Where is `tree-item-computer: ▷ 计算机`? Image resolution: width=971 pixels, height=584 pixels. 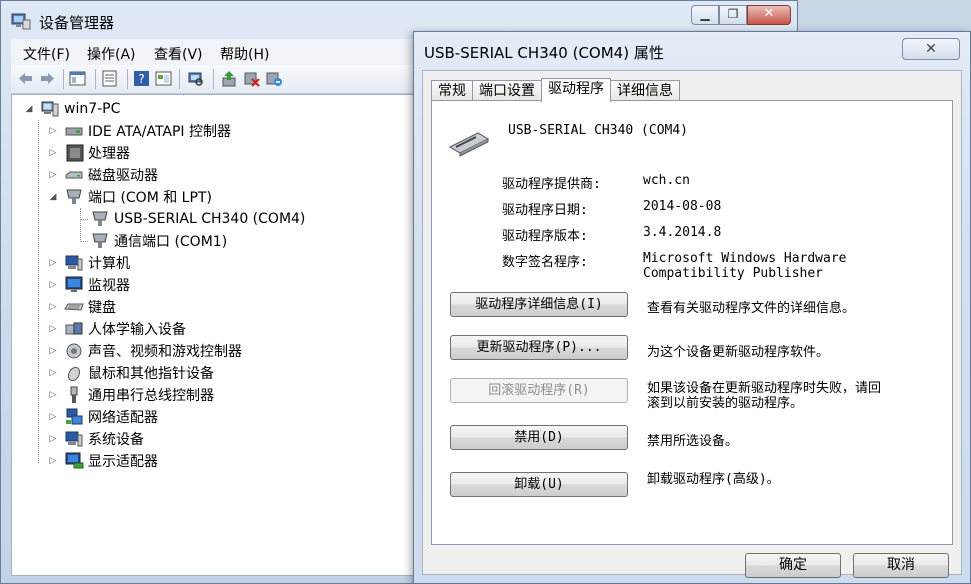 tree-item-computer: ▷ 计算机 is located at coordinates (89, 263).